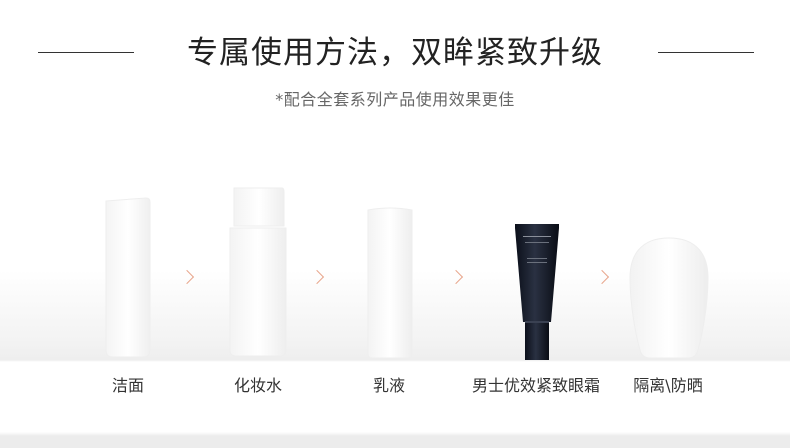 The width and height of the screenshot is (790, 448). Describe the element at coordinates (395, 99) in the screenshot. I see `page-subtitle: *配合全套系列产品使用效果更佳` at that location.